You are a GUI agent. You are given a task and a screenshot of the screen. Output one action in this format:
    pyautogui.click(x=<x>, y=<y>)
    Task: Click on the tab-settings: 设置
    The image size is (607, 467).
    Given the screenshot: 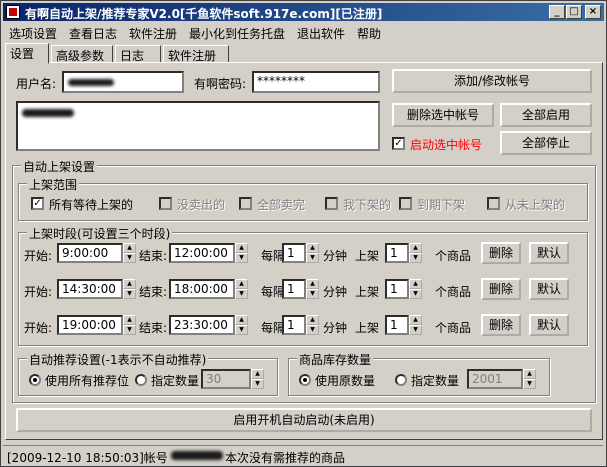 What is the action you would take?
    pyautogui.click(x=27, y=53)
    